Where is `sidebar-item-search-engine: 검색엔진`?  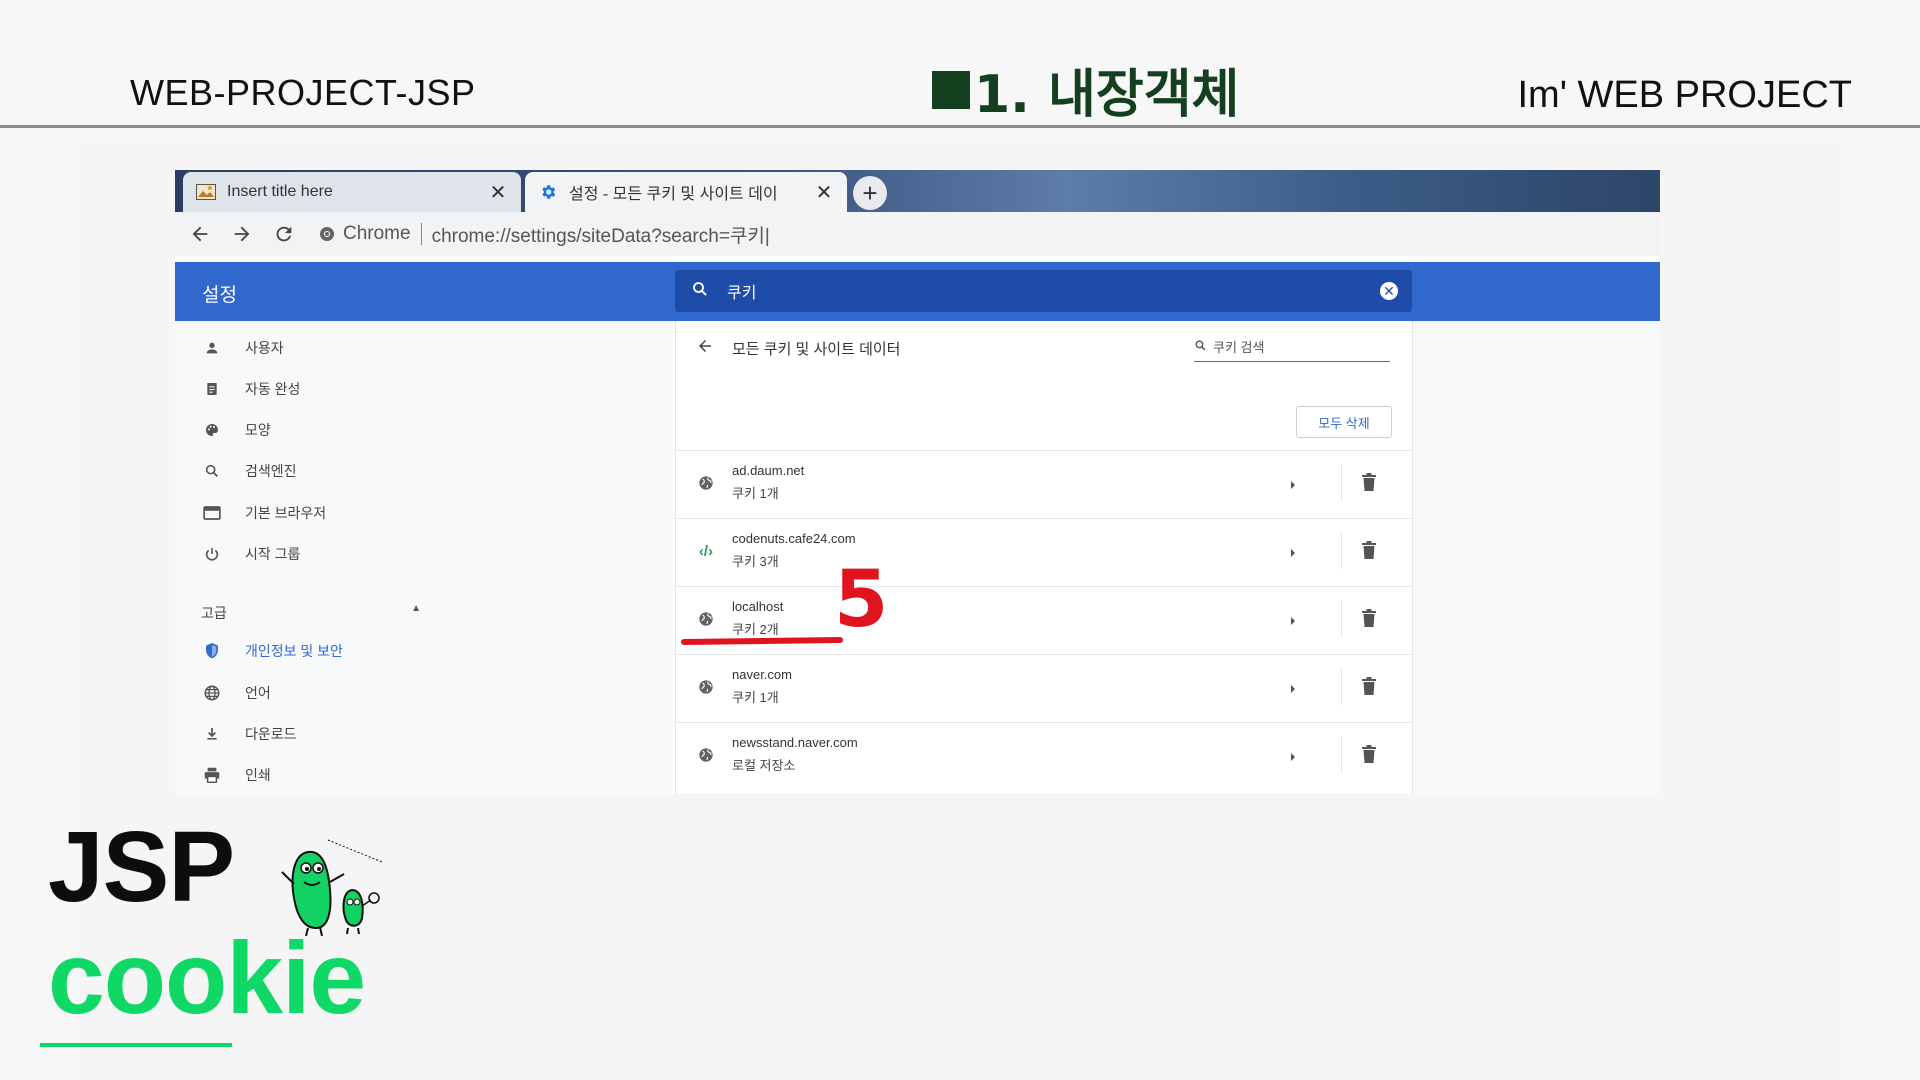 sidebar-item-search-engine: 검색엔진 is located at coordinates (249, 471).